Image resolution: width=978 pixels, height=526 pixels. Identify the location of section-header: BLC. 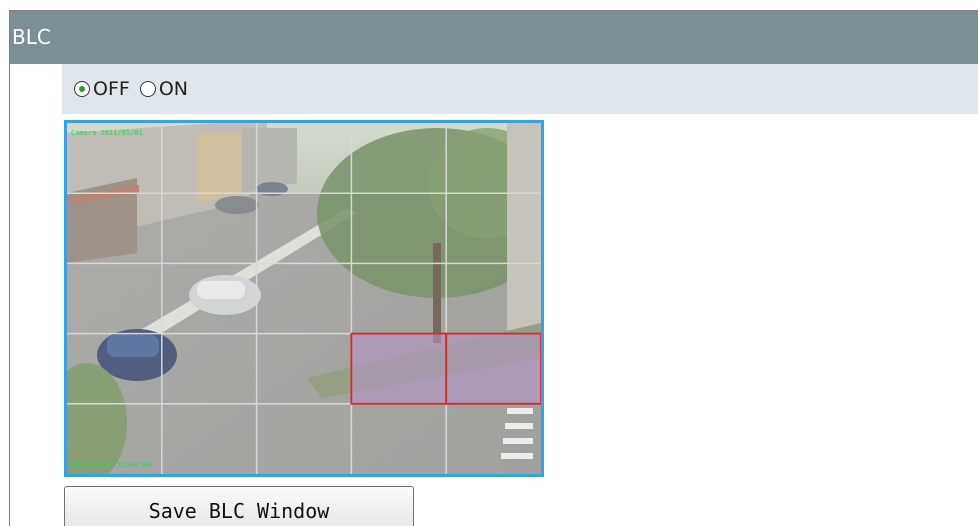
(494, 37).